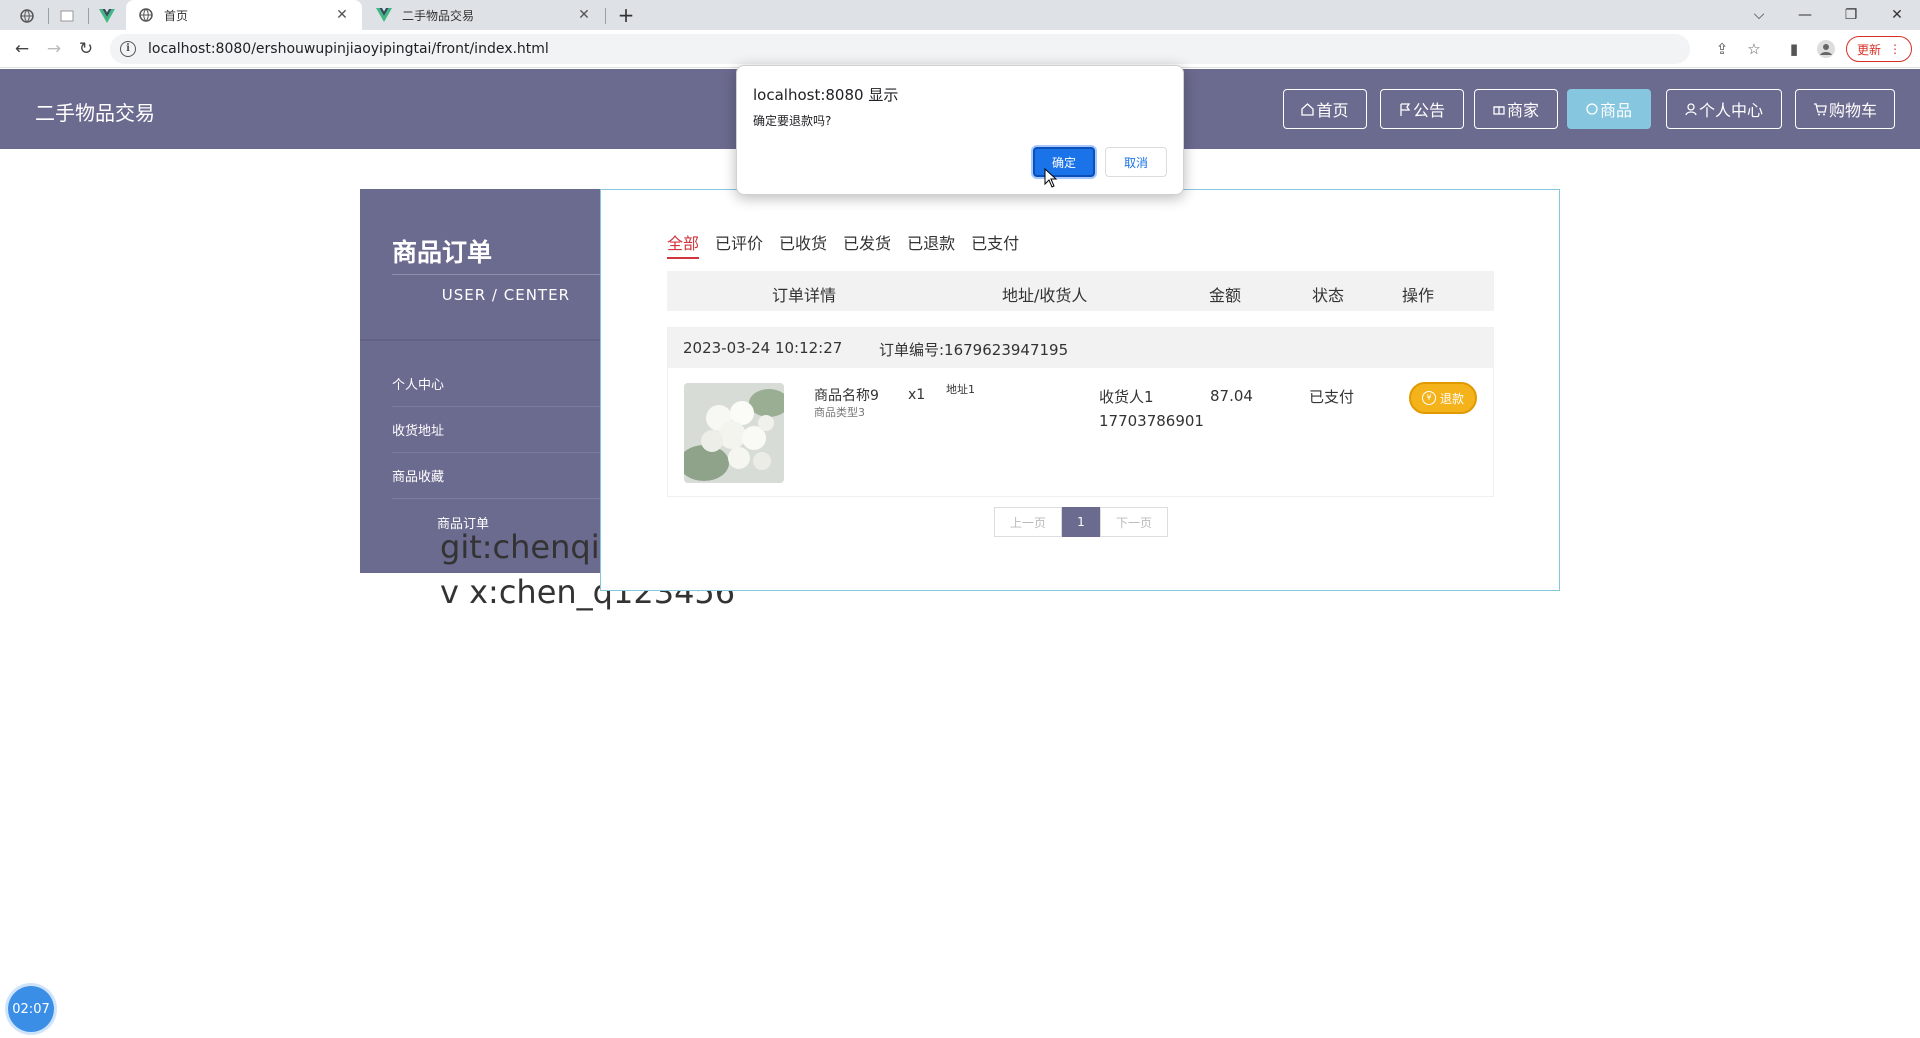  I want to click on blank-page-icon, so click(67, 16).